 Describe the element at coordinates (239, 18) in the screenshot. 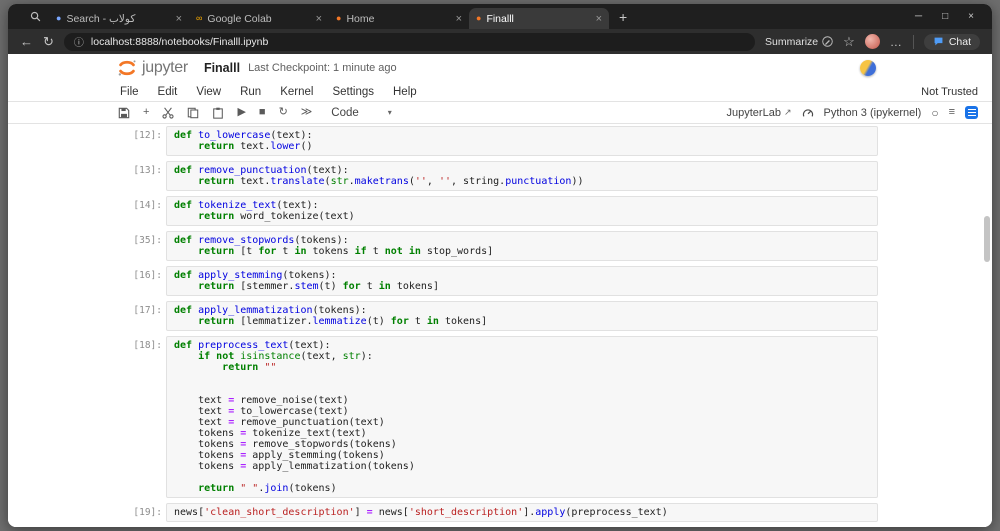

I see `tab-title: Google Colab` at that location.